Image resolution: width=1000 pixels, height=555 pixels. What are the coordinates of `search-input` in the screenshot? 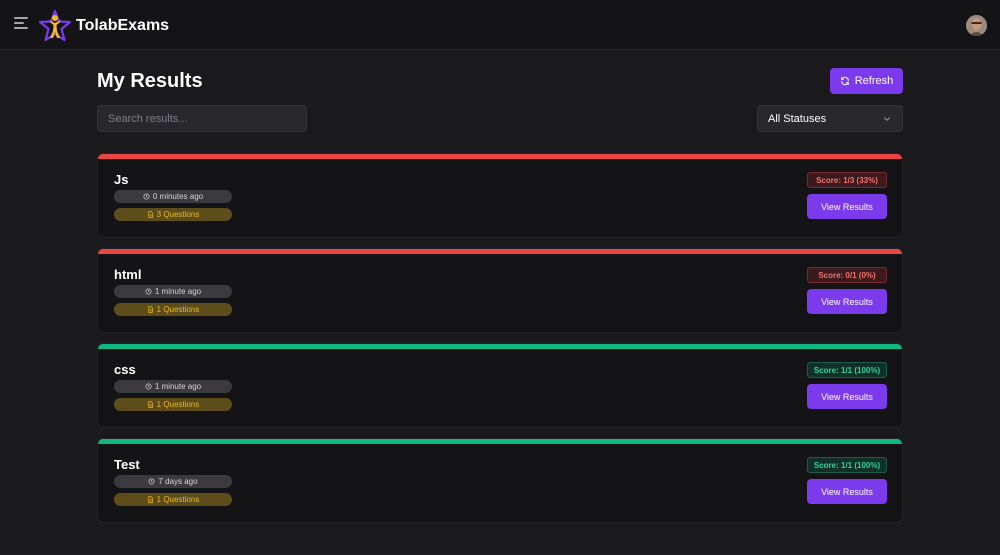 It's located at (202, 118).